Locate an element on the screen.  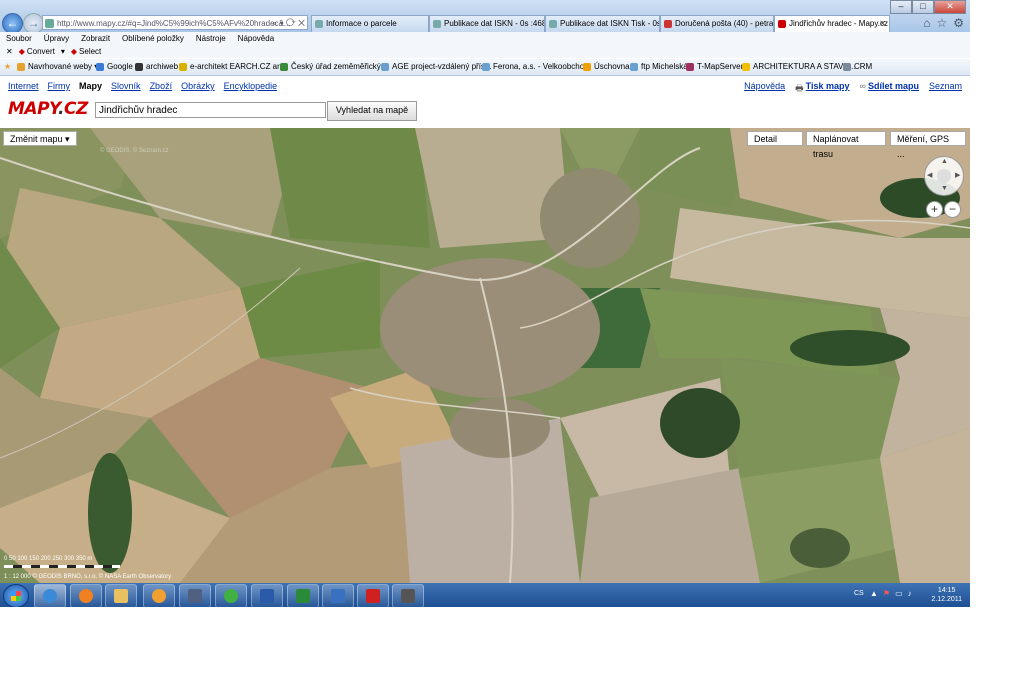
tab-informace: Informace o parcele is located at coordinates (370, 23).